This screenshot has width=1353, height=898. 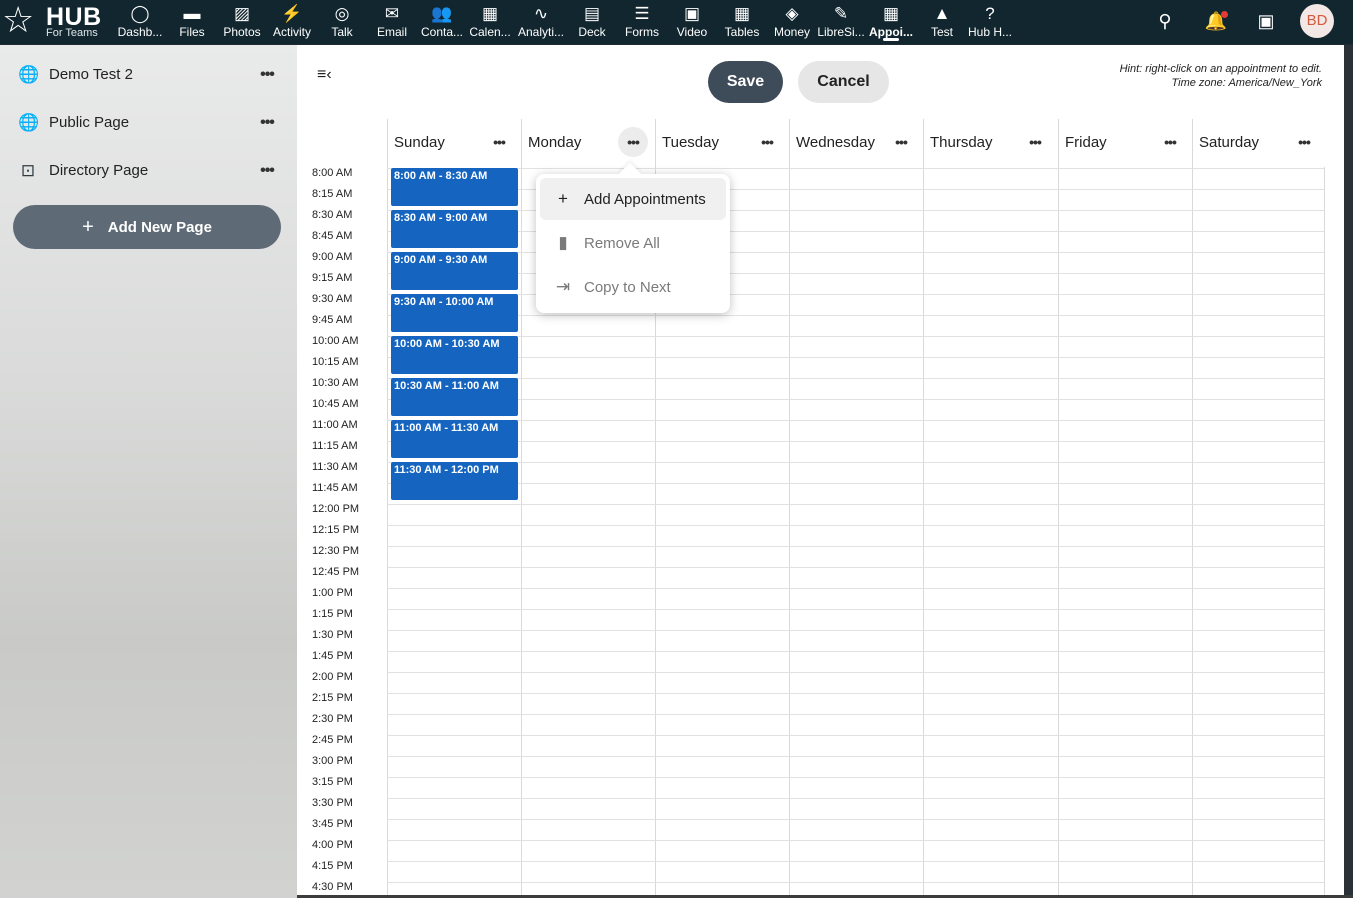 What do you see at coordinates (454, 229) in the screenshot?
I see `appointment-slot: 8:30 AM - 9:00 AM` at bounding box center [454, 229].